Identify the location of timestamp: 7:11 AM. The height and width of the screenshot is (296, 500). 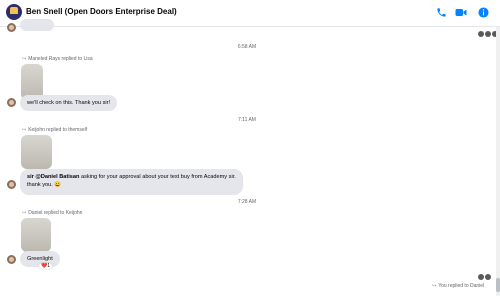
(247, 120).